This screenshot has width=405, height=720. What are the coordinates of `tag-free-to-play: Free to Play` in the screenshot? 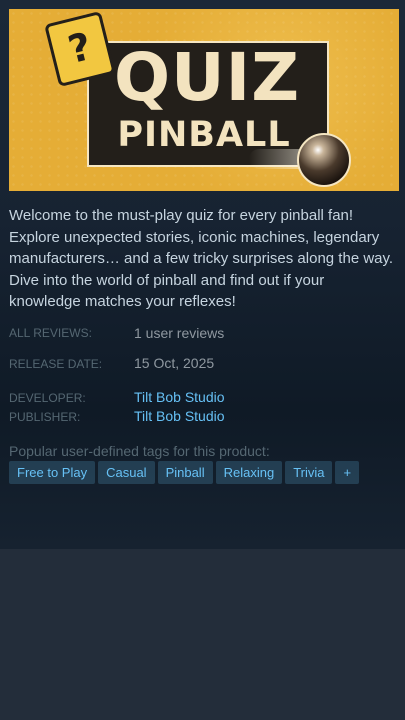 It's located at (52, 472).